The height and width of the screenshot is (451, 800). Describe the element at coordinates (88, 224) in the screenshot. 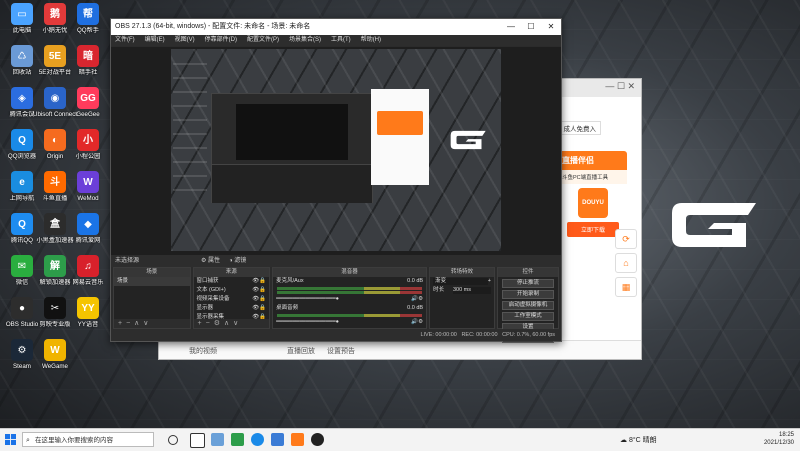

I see `item-icon: ◆` at that location.